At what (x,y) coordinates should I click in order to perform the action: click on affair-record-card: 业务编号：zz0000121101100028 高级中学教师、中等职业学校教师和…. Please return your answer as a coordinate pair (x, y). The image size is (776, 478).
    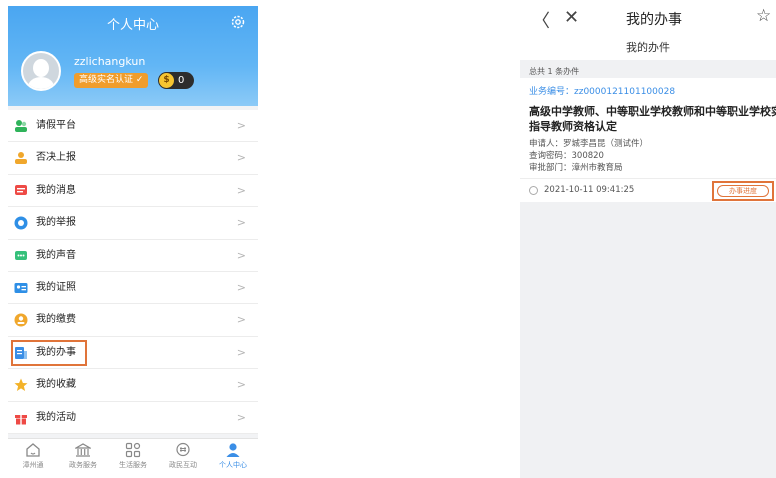
    Looking at the image, I should click on (648, 140).